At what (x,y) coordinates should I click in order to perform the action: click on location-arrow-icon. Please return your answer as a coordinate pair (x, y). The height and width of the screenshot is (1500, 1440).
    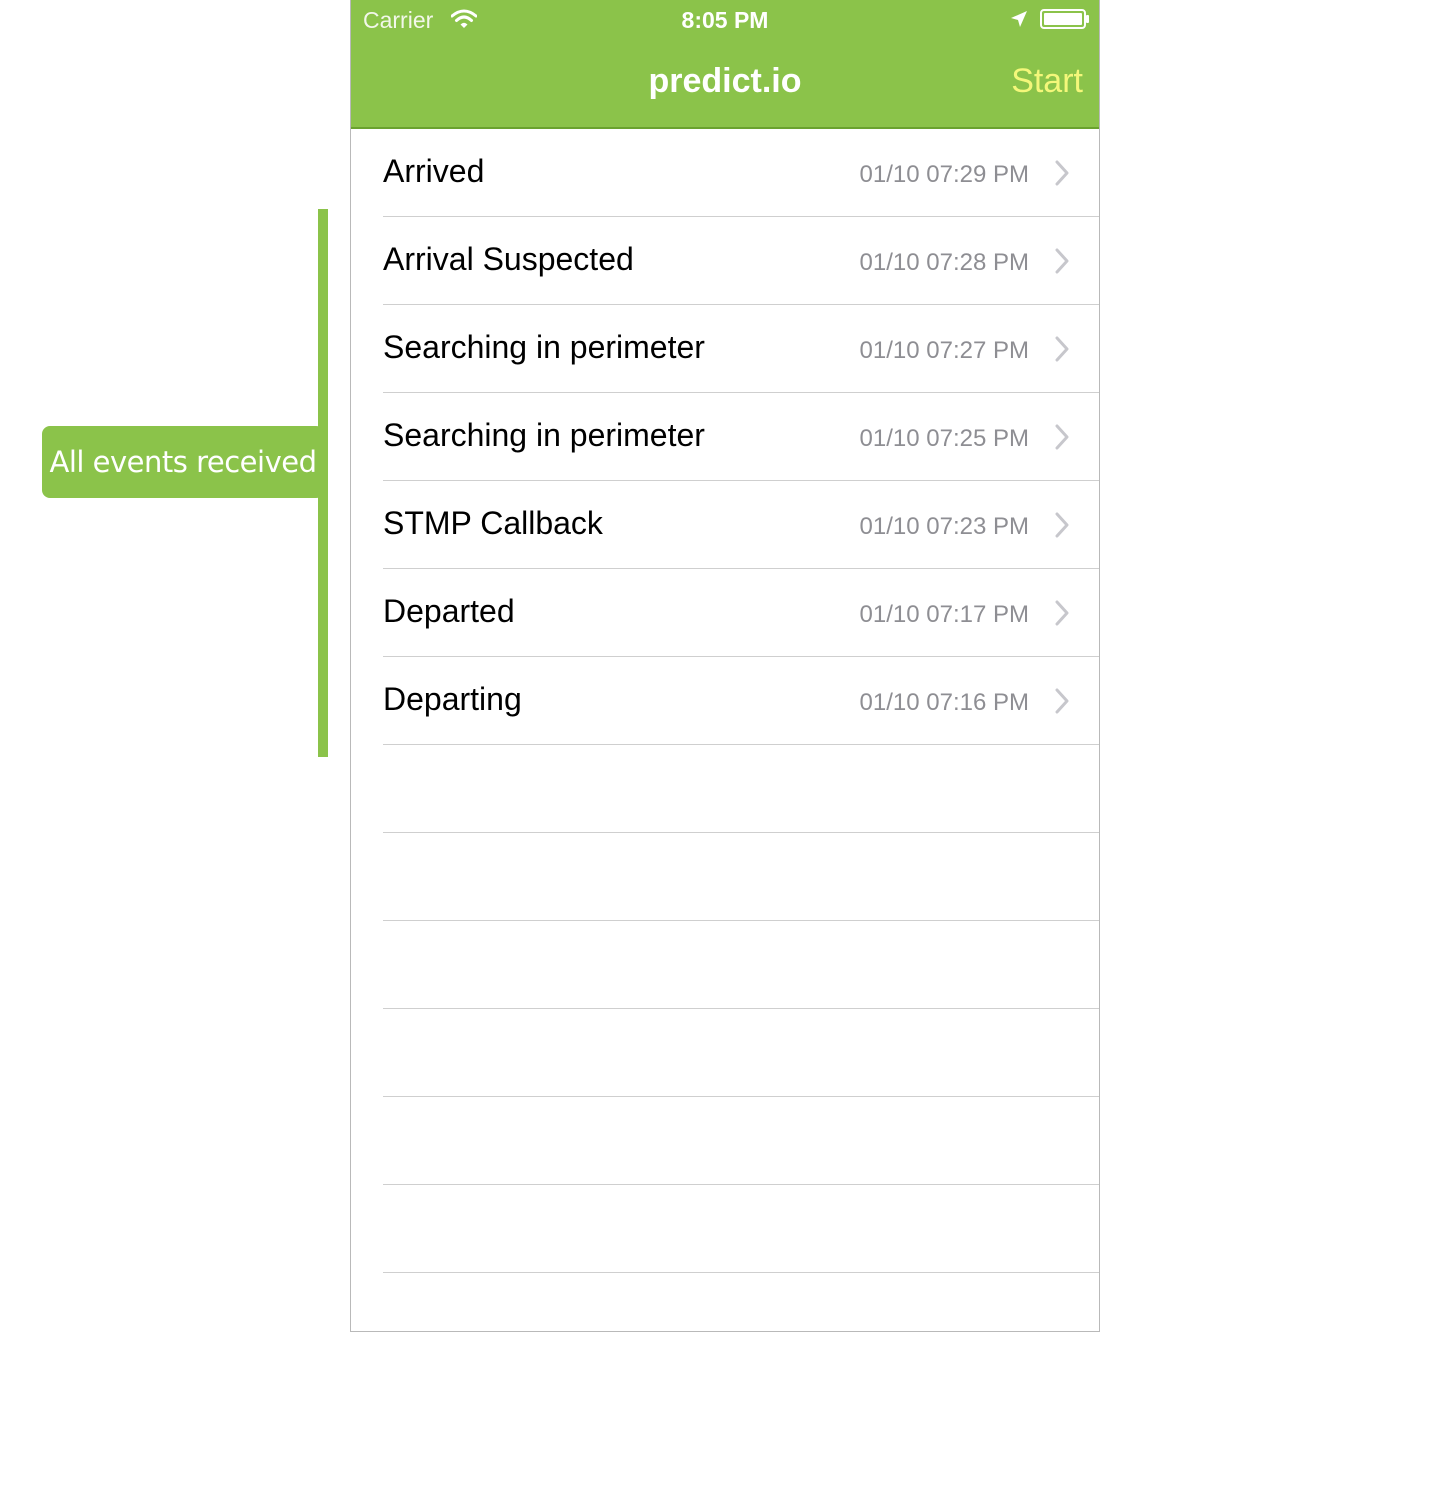
    Looking at the image, I should click on (1019, 19).